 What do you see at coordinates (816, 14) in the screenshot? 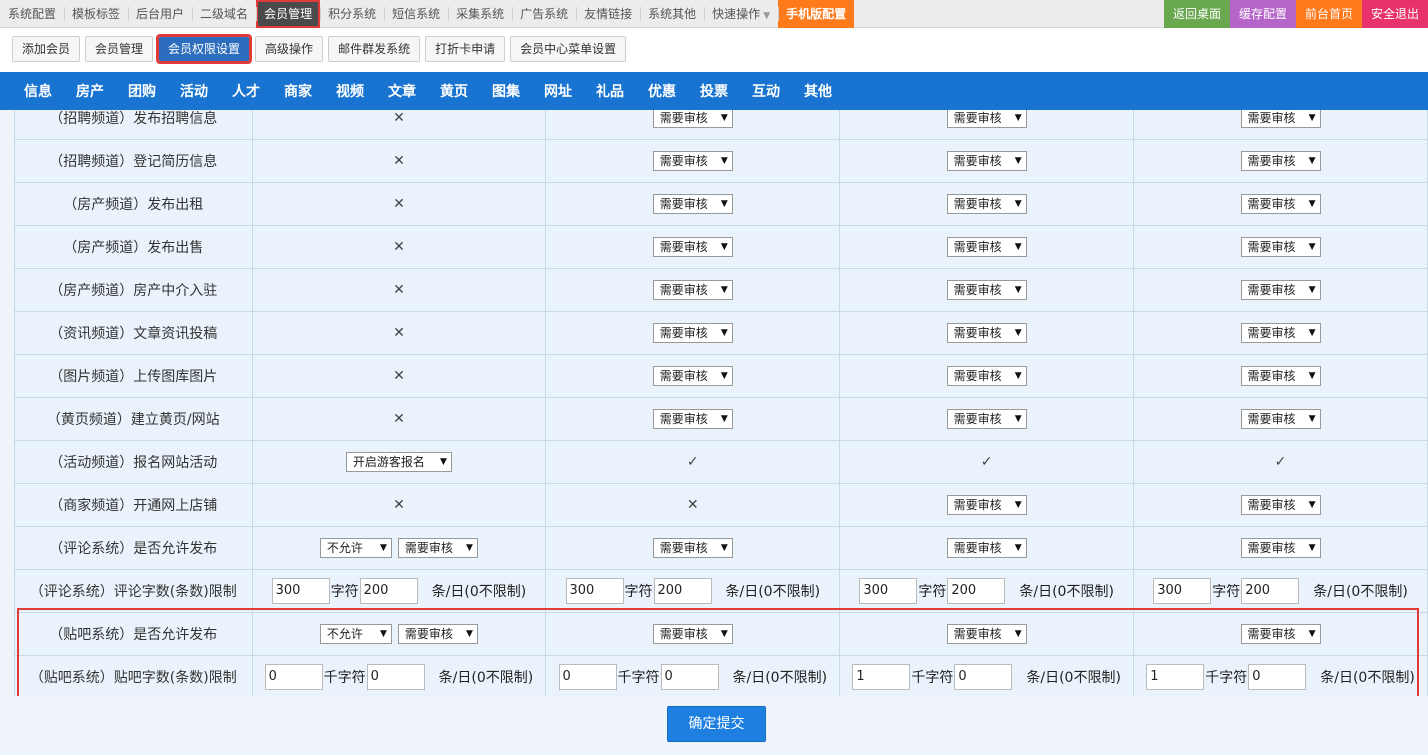
I see `topnav-mobile-config: 手机版配置` at bounding box center [816, 14].